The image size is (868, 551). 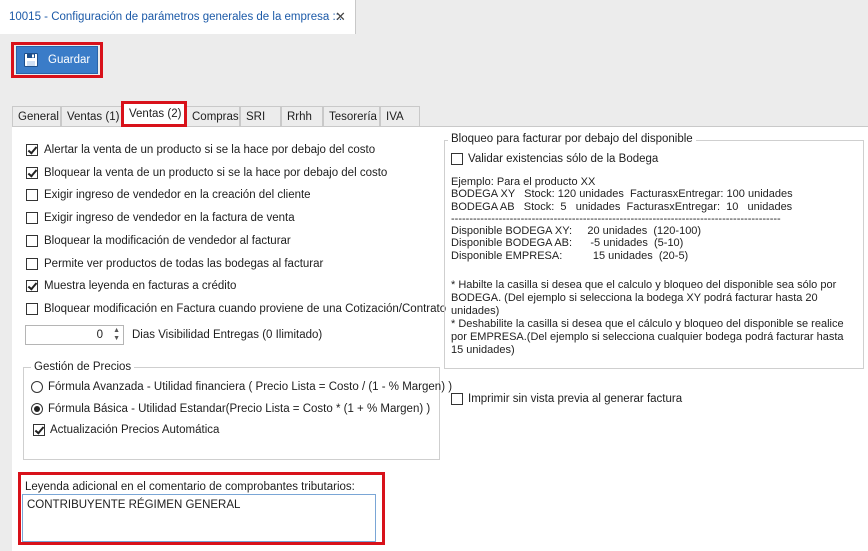 I want to click on tab-label: Tesorería, so click(x=353, y=117).